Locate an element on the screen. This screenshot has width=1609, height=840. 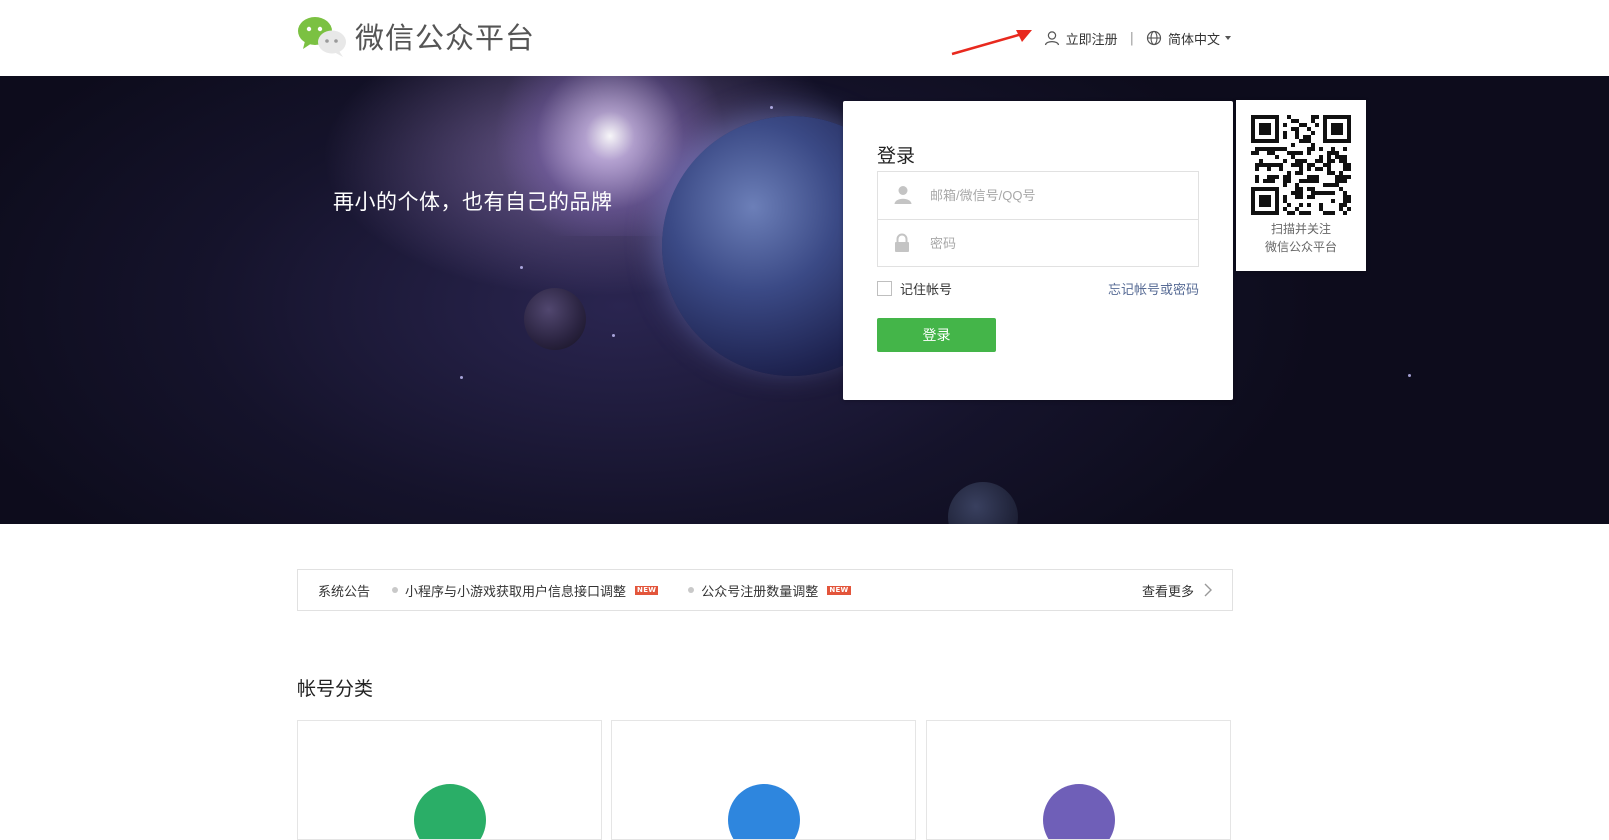
account-input is located at coordinates (1038, 195).